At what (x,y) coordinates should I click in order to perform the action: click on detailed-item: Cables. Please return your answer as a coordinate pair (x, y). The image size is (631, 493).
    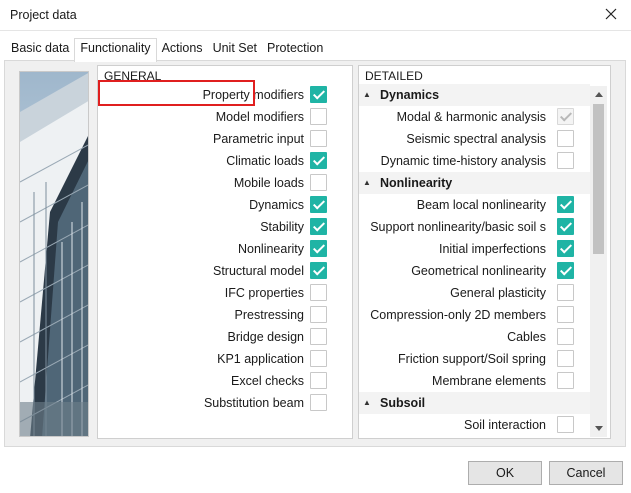
    Looking at the image, I should click on (474, 337).